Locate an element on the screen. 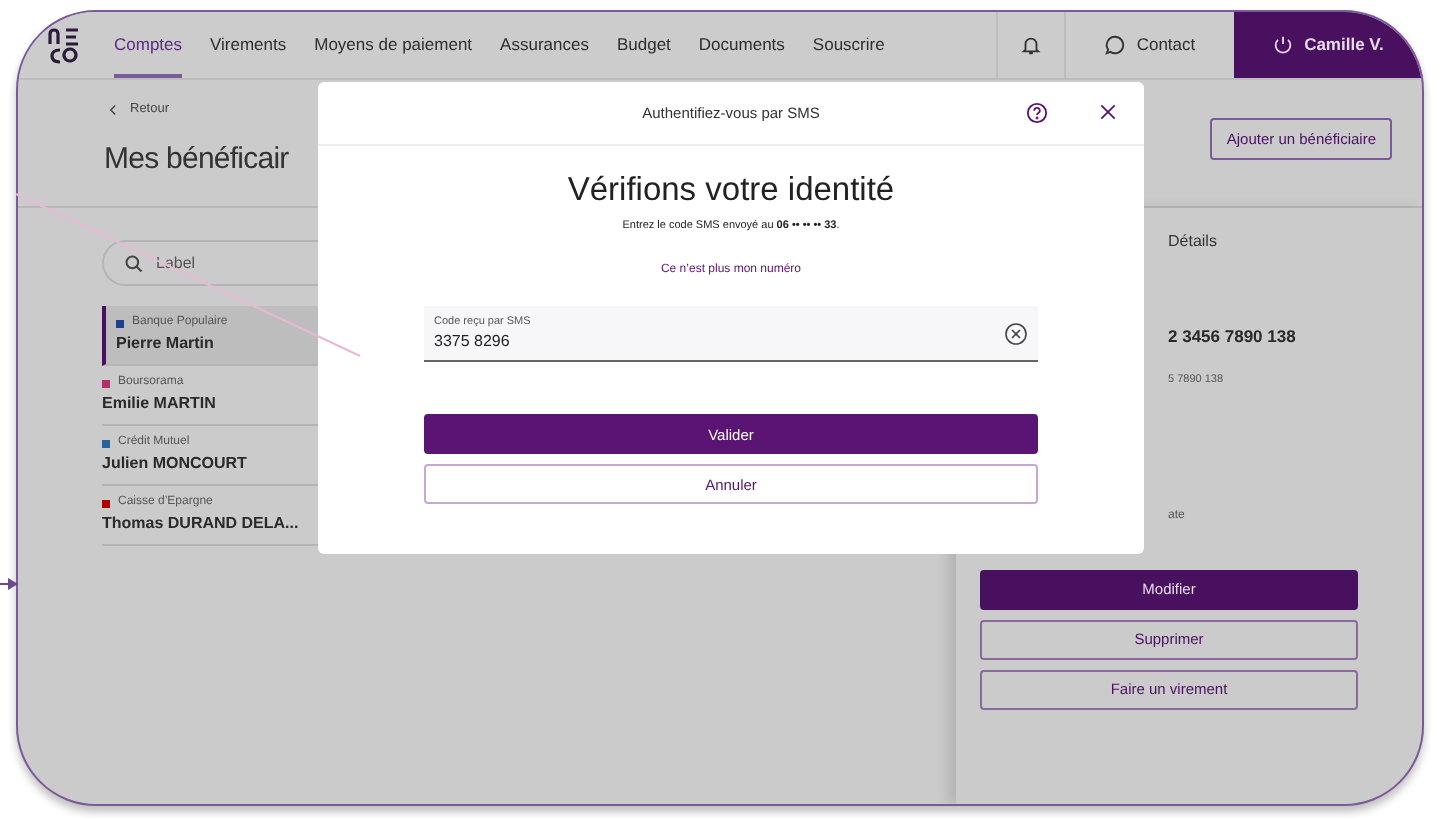  nav-tab: Budget is located at coordinates (643, 45).